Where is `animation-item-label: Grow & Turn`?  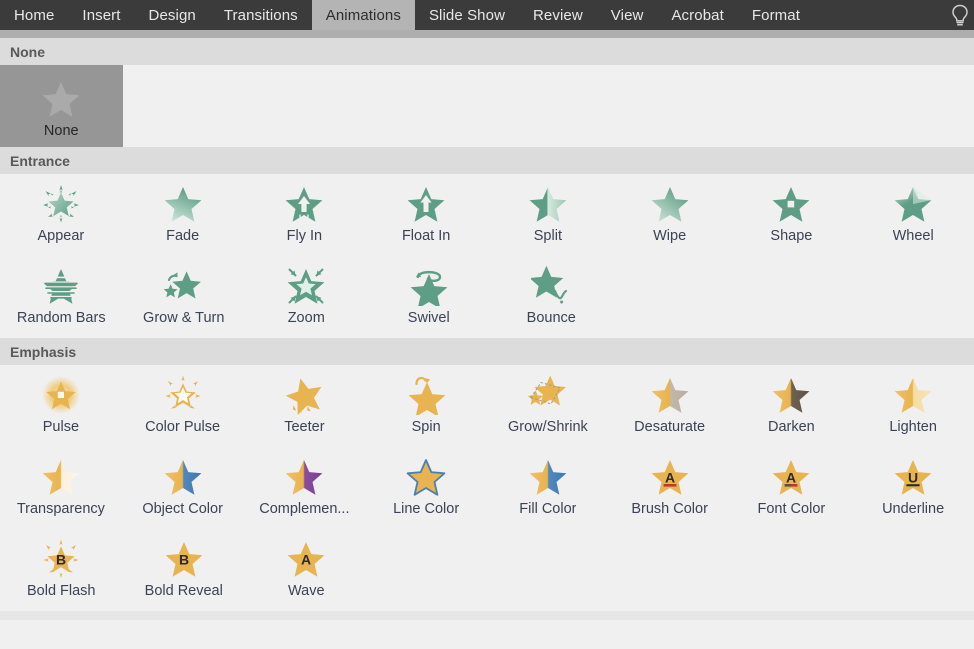 animation-item-label: Grow & Turn is located at coordinates (184, 318).